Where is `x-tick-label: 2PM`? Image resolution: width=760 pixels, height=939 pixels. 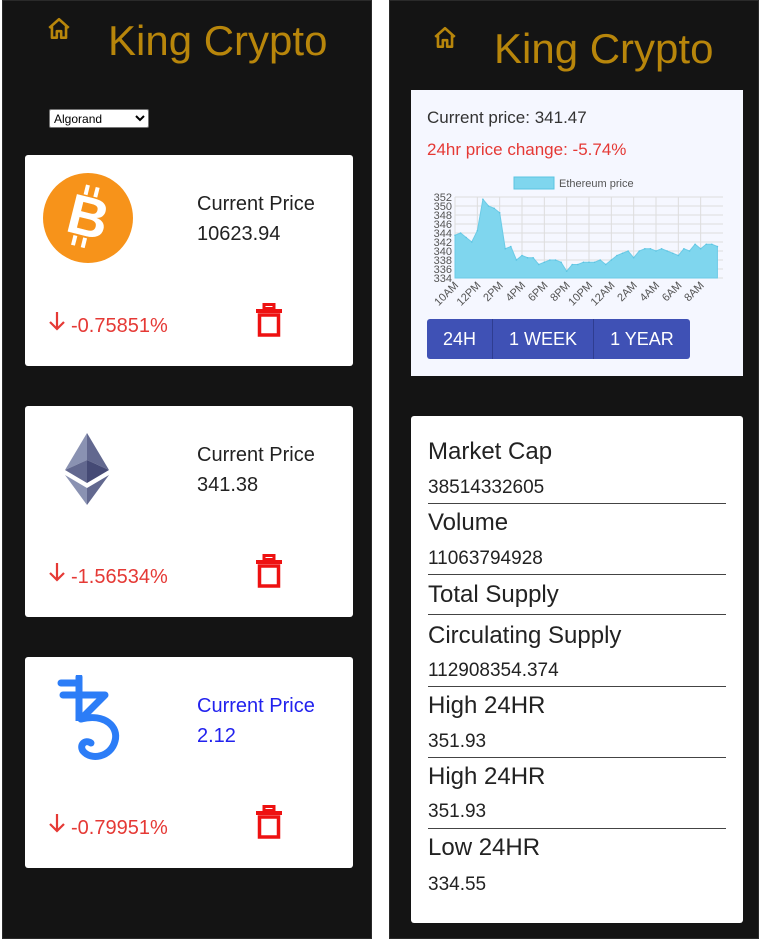
x-tick-label: 2PM is located at coordinates (493, 292).